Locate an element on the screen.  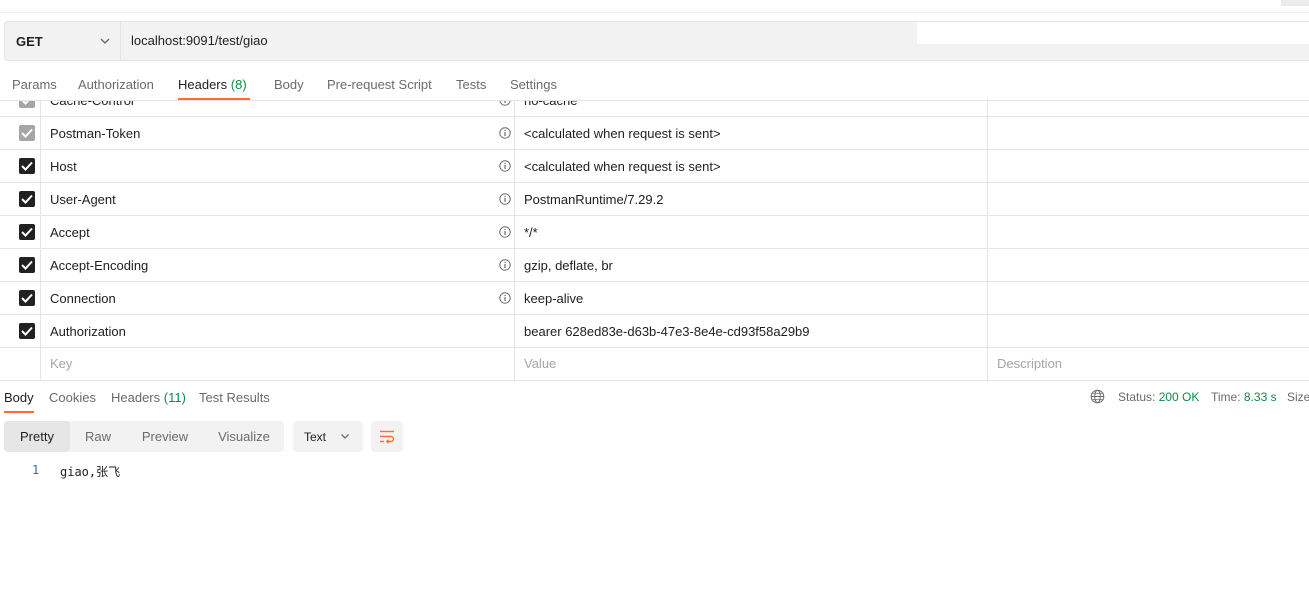
wrap-lines-button is located at coordinates (387, 436).